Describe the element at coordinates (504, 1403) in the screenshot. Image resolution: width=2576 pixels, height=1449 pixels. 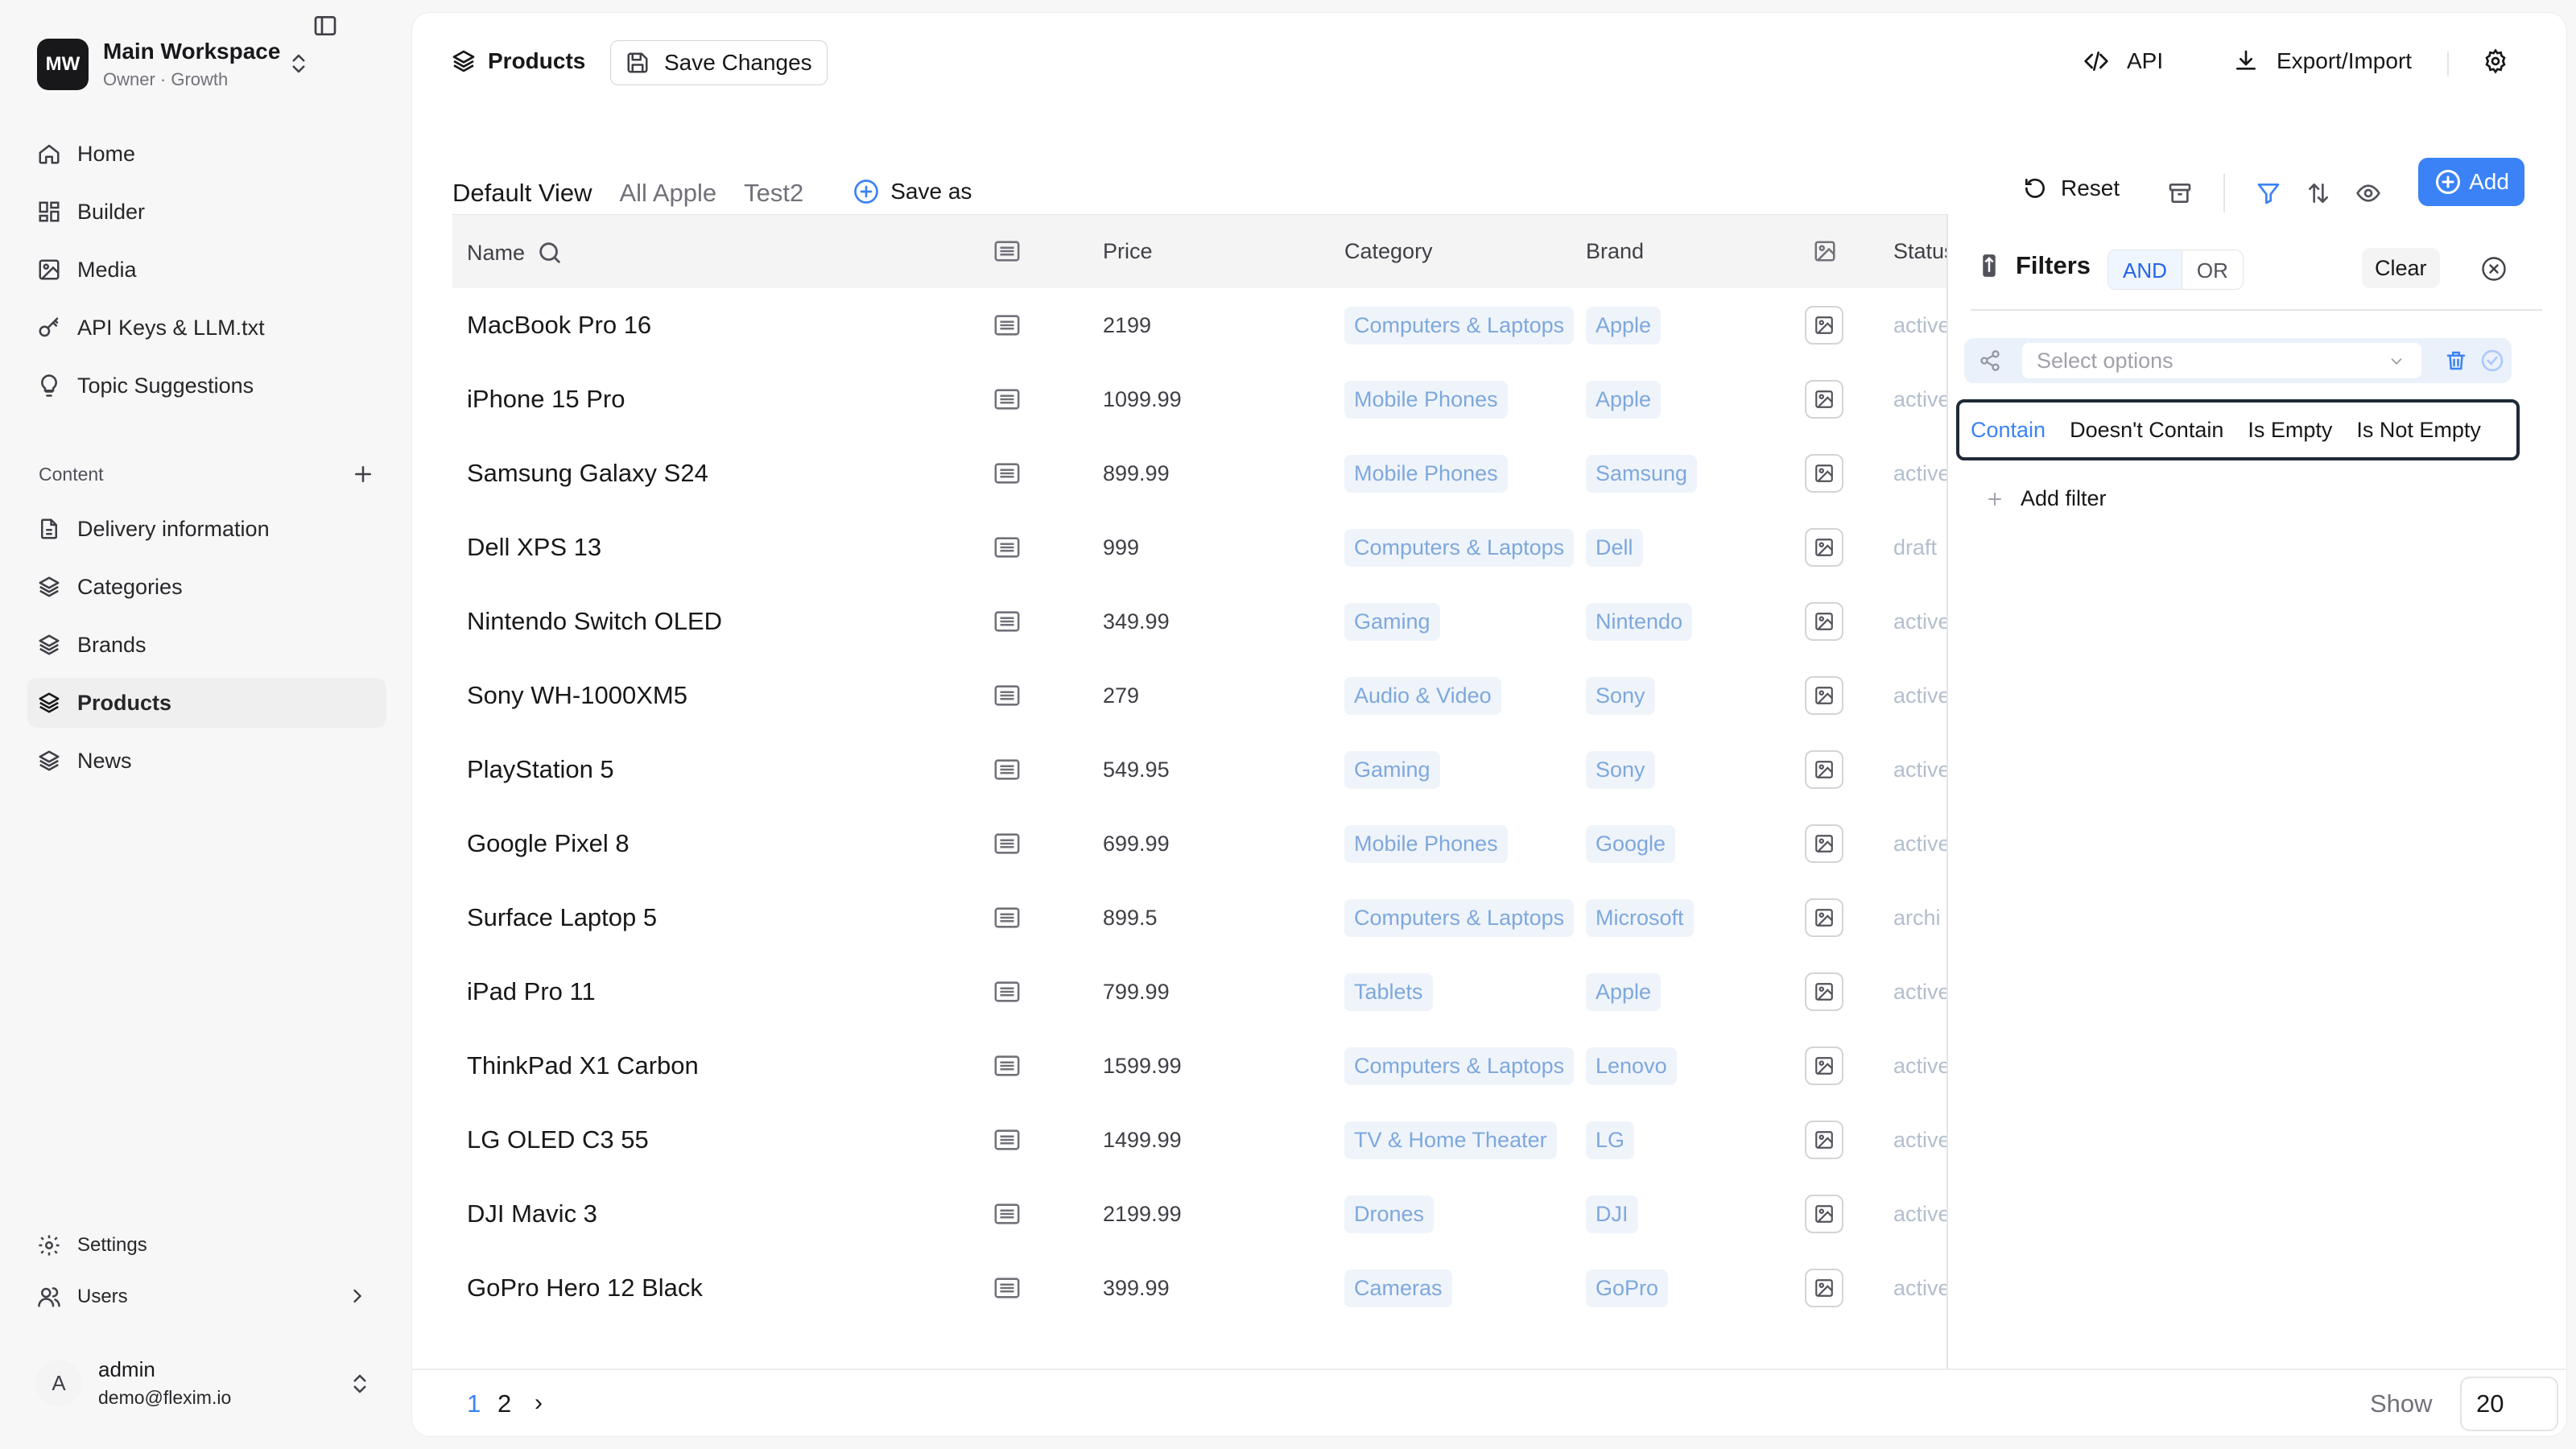
I see `page-2: 2` at that location.